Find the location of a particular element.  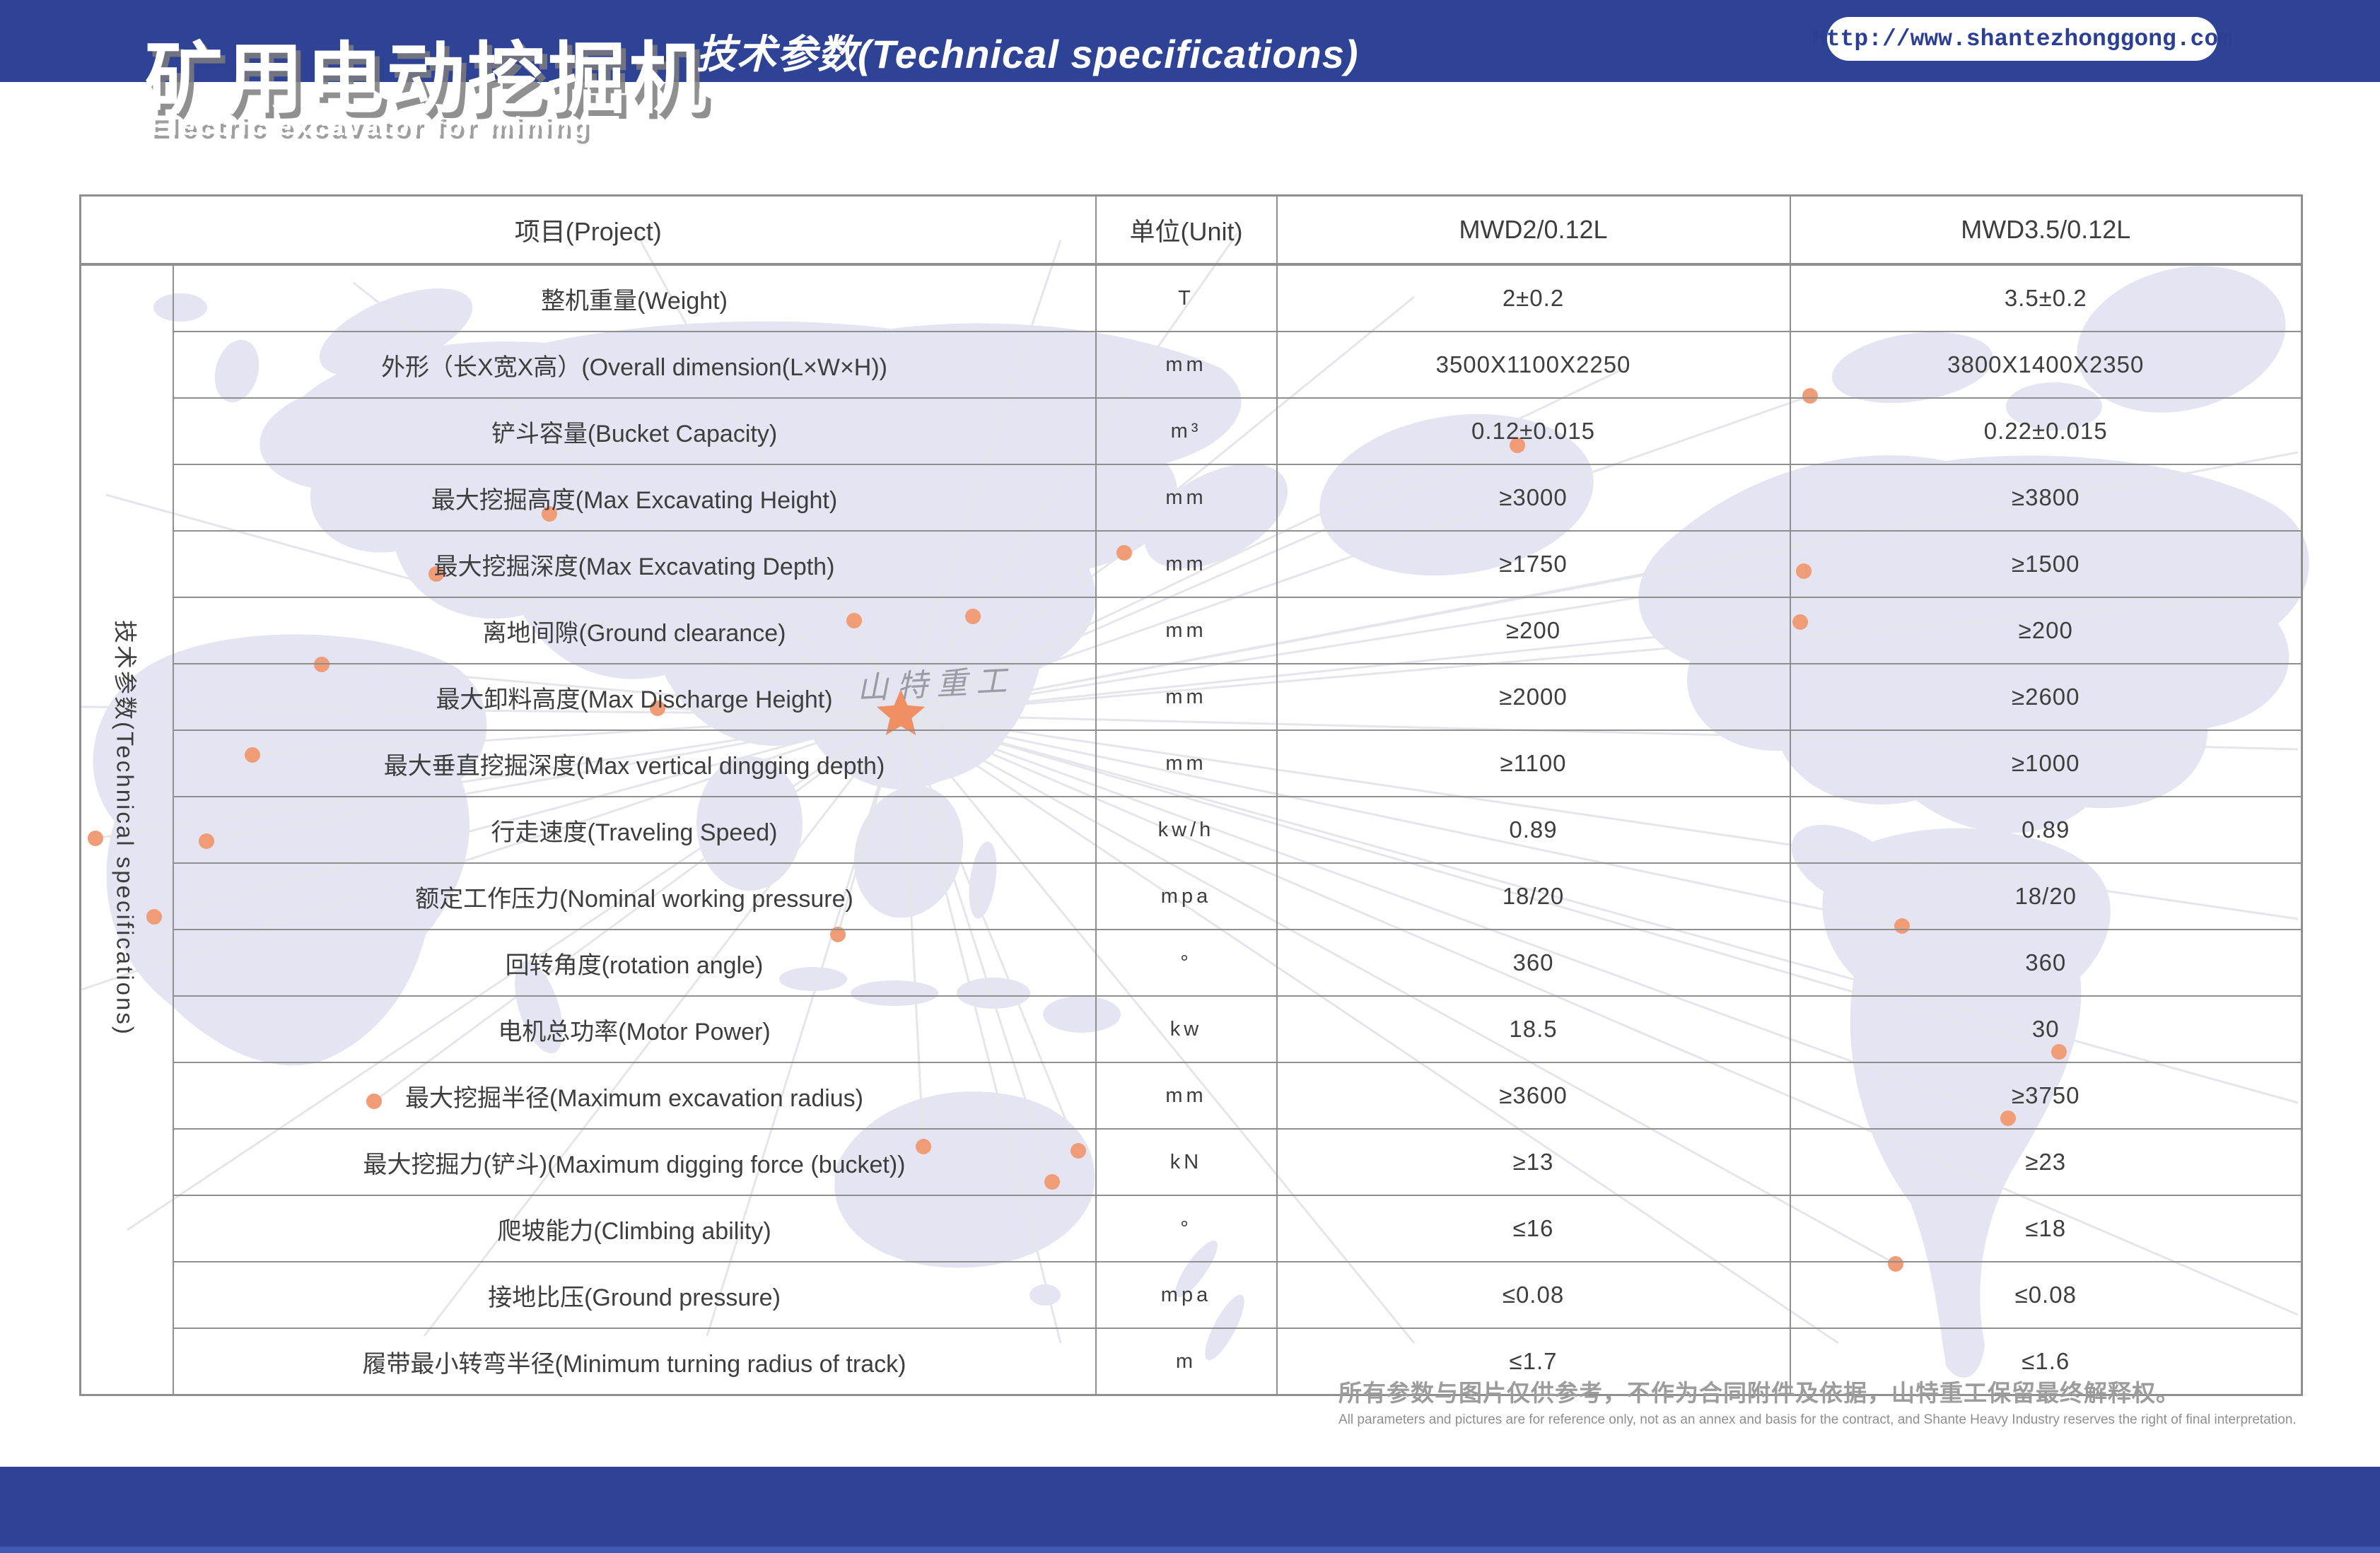

col-header-project: 项目(Project) is located at coordinates (588, 230).